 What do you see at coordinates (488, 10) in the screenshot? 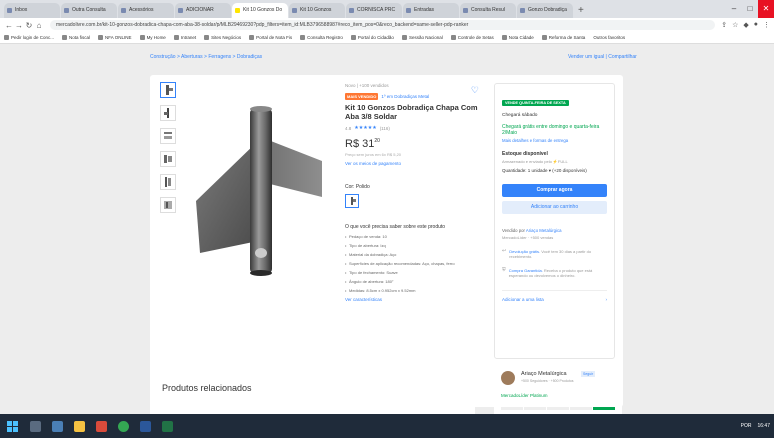
I see `browser-tab: Consulta Resul` at bounding box center [488, 10].